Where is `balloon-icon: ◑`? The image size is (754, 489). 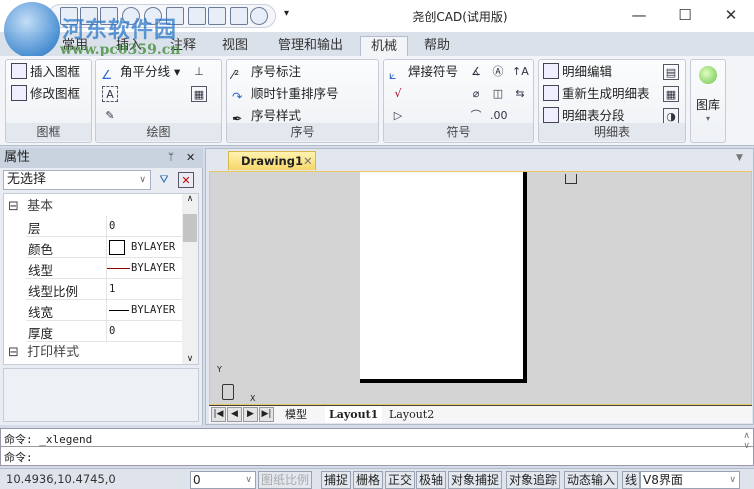 balloon-icon: ◑ is located at coordinates (671, 116).